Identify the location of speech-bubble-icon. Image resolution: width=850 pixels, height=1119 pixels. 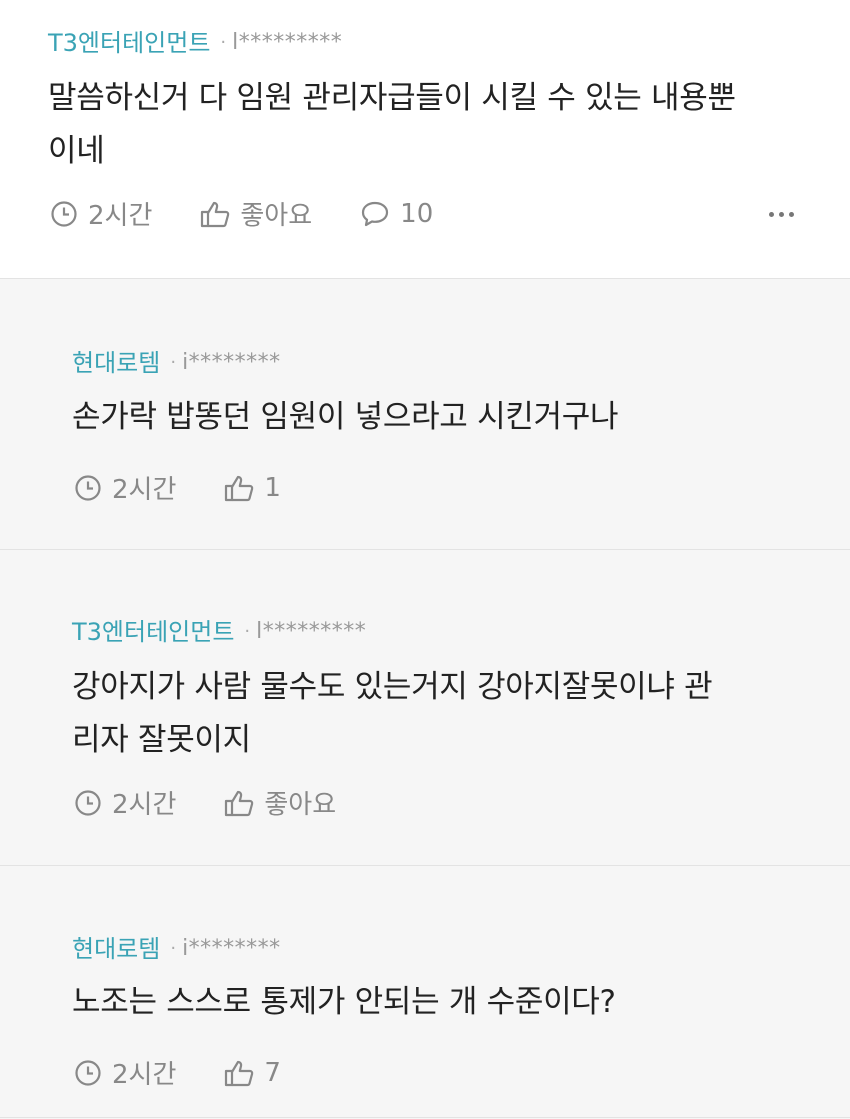
(375, 213).